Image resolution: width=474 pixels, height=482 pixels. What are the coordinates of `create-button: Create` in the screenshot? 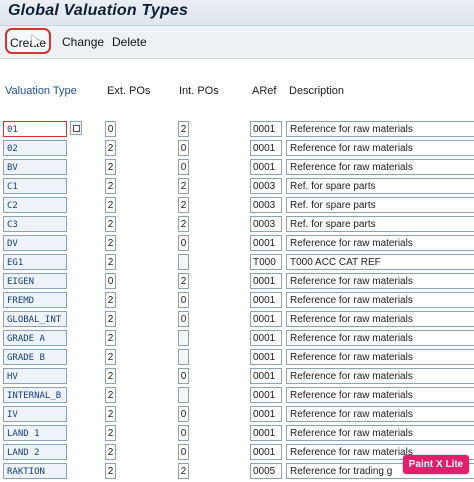 It's located at (28, 41).